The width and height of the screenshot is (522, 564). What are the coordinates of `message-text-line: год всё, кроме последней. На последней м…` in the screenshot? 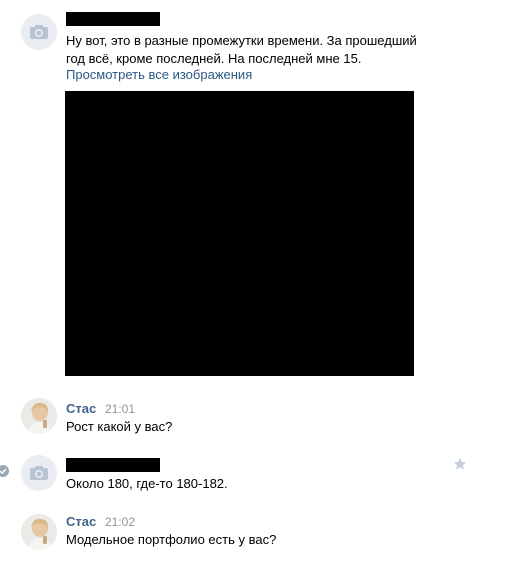 It's located at (214, 58).